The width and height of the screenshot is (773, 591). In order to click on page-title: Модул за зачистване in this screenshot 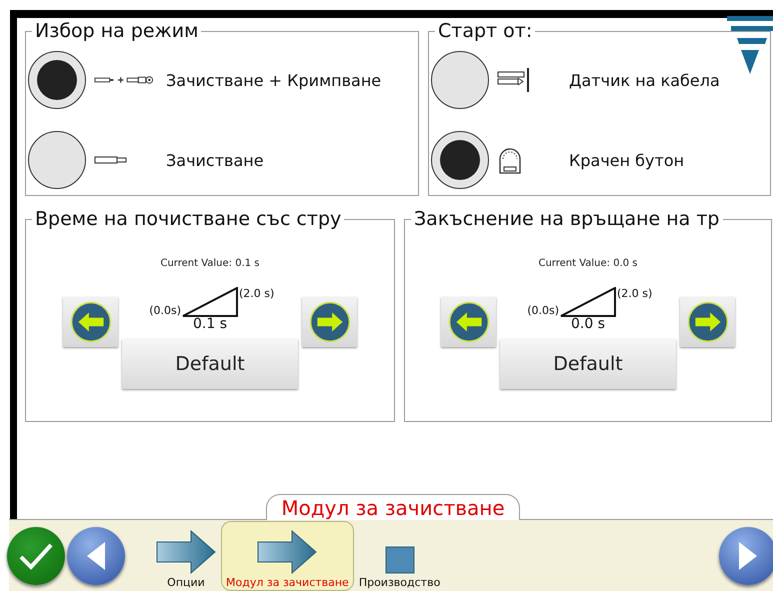, I will do `click(393, 507)`.